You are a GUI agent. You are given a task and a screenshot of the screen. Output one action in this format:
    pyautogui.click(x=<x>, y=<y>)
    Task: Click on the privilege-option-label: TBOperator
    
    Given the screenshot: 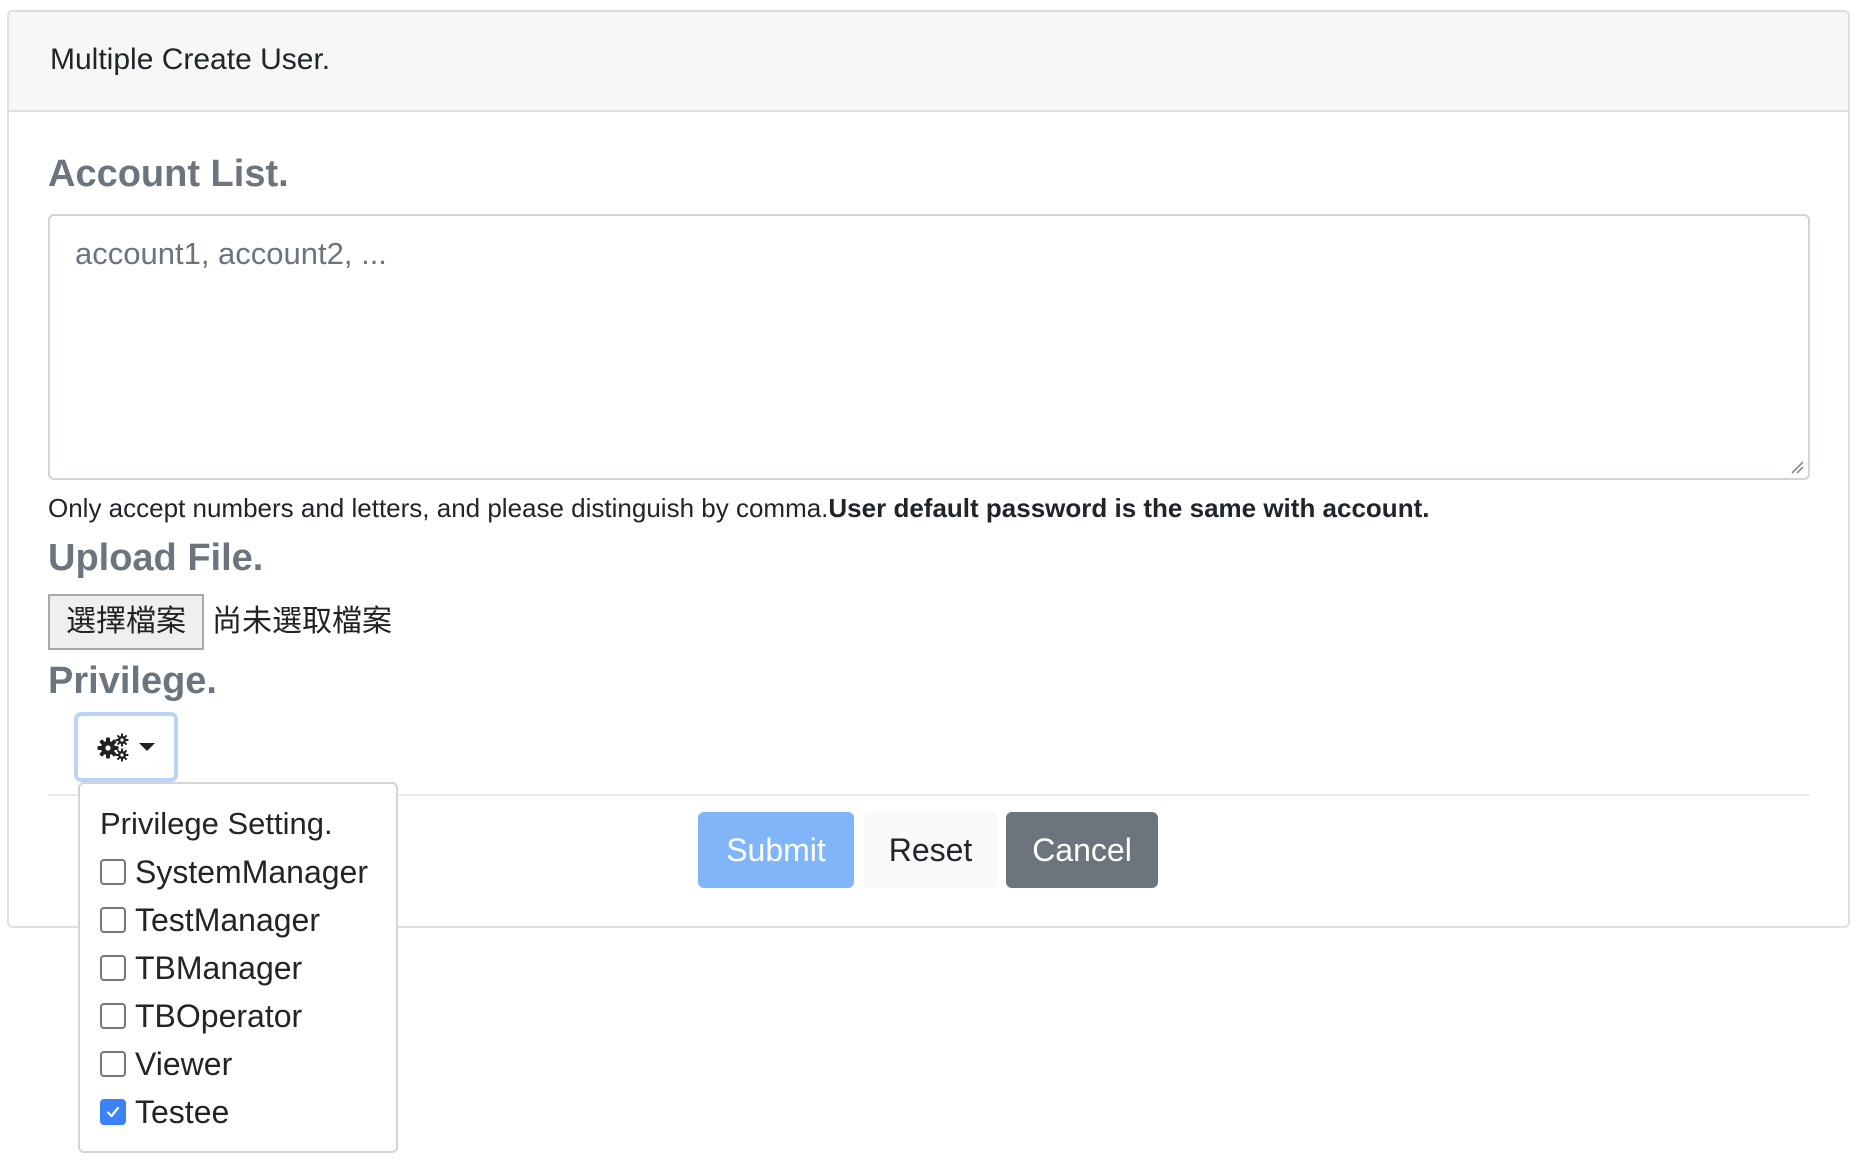 What is the action you would take?
    pyautogui.click(x=219, y=1016)
    